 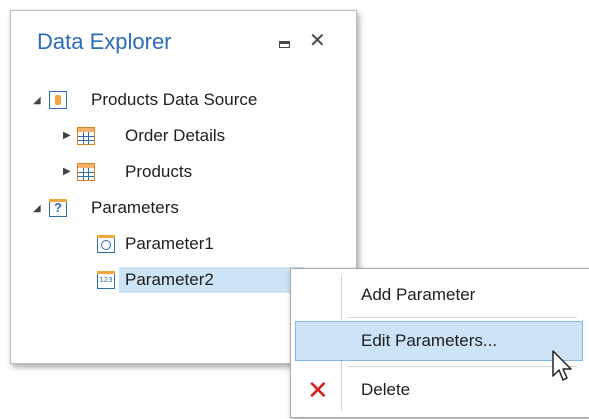 What do you see at coordinates (439, 390) in the screenshot?
I see `menu-item-delete: ✕ Delete` at bounding box center [439, 390].